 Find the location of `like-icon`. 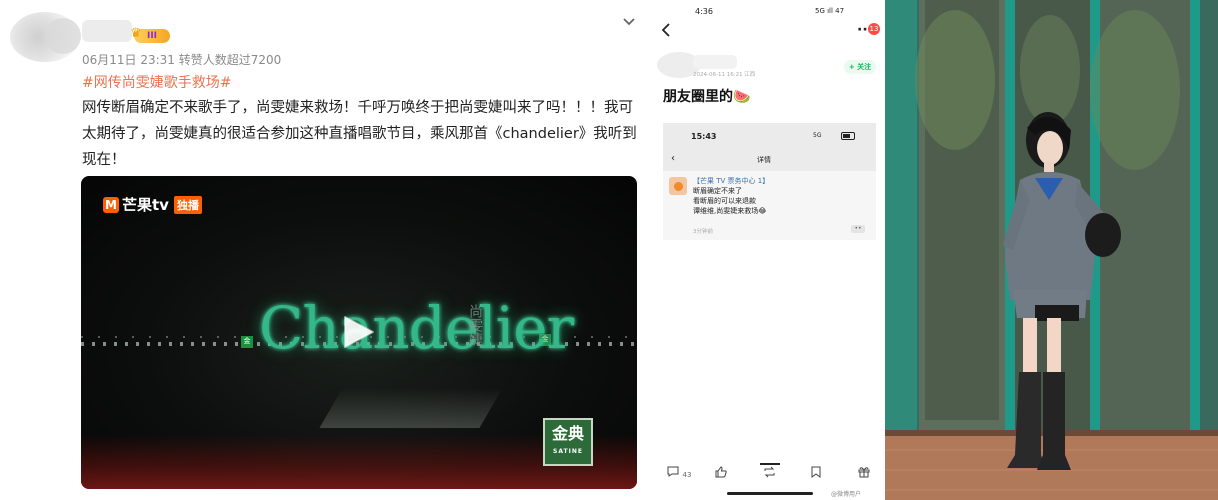

like-icon is located at coordinates (721, 473).